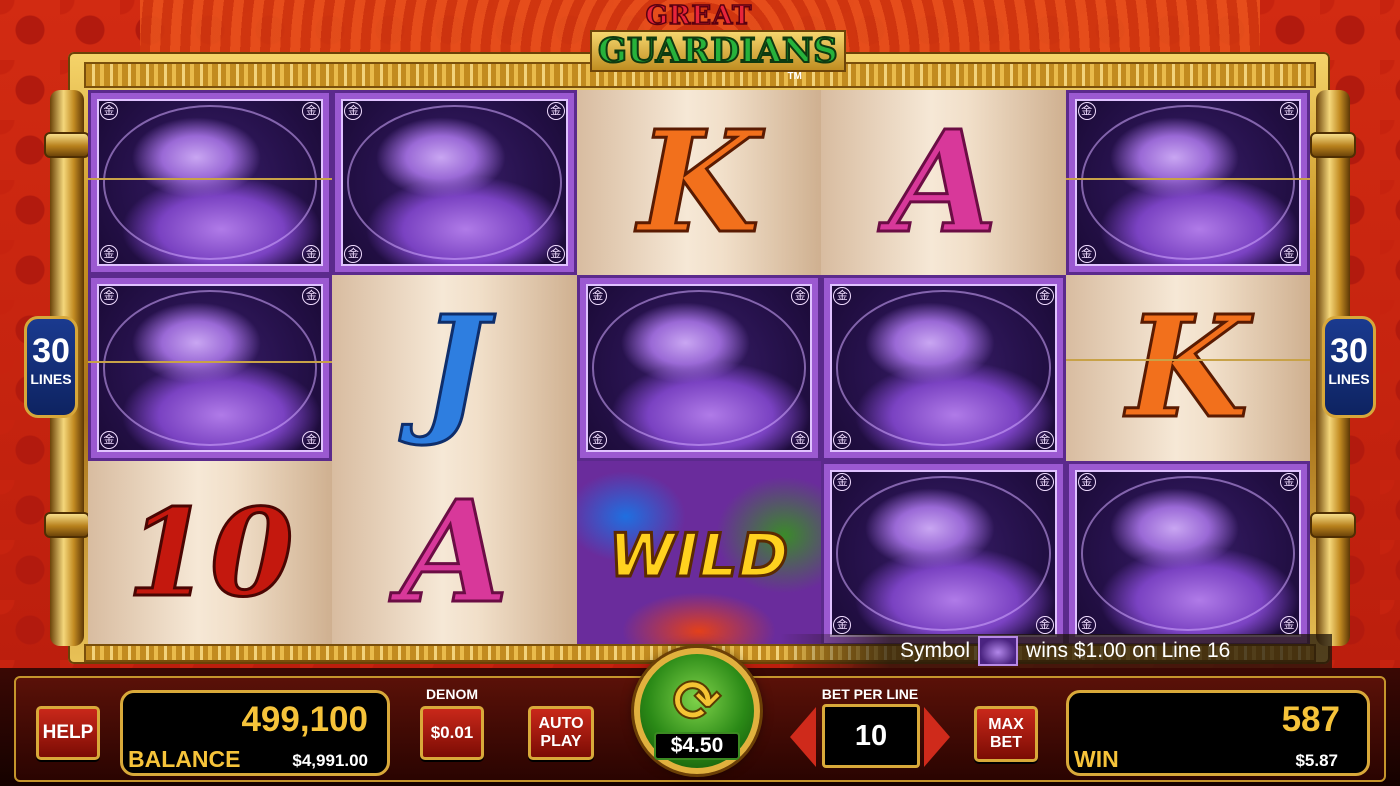 The height and width of the screenshot is (786, 1400). Describe the element at coordinates (304, 719) in the screenshot. I see `balance-credits: 499,100` at that location.